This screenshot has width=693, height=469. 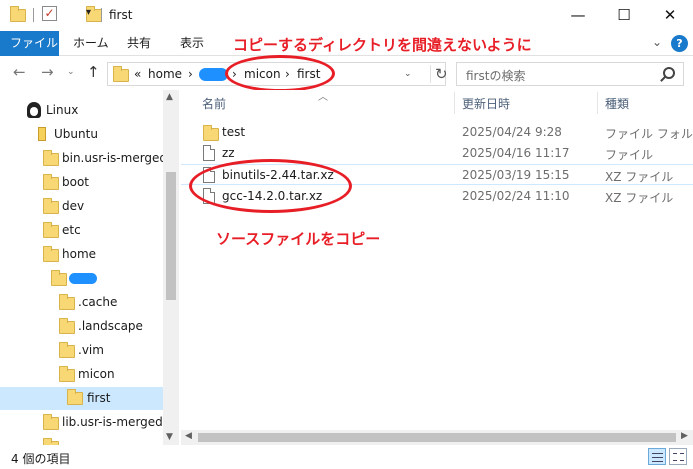 I want to click on large-icons-view-icon, so click(x=678, y=456).